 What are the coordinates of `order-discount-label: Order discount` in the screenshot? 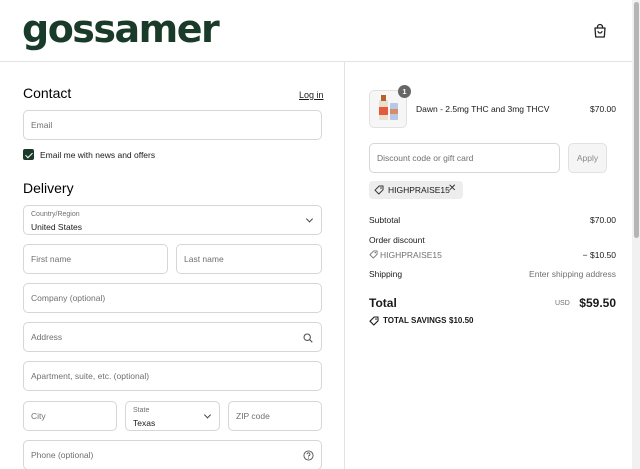 It's located at (397, 240).